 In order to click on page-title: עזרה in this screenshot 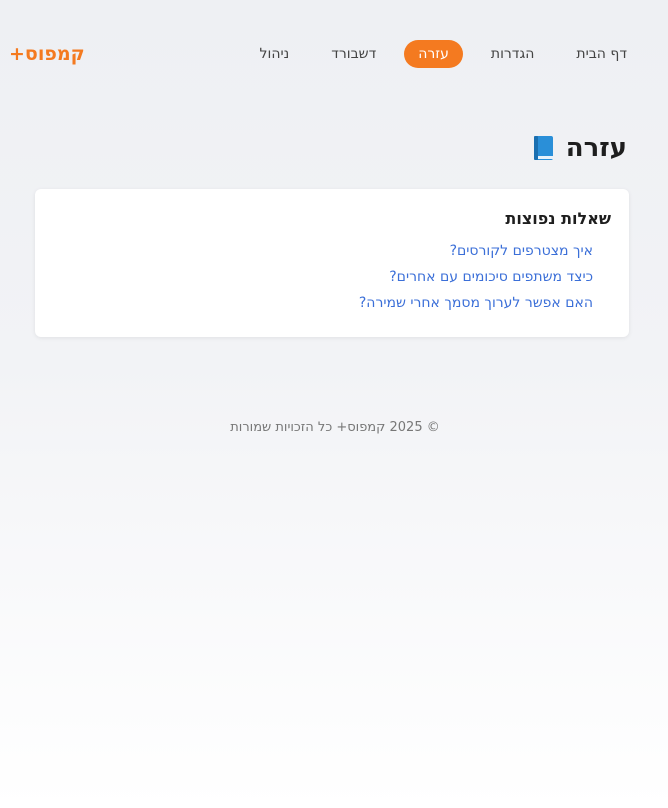, I will do `click(596, 148)`.